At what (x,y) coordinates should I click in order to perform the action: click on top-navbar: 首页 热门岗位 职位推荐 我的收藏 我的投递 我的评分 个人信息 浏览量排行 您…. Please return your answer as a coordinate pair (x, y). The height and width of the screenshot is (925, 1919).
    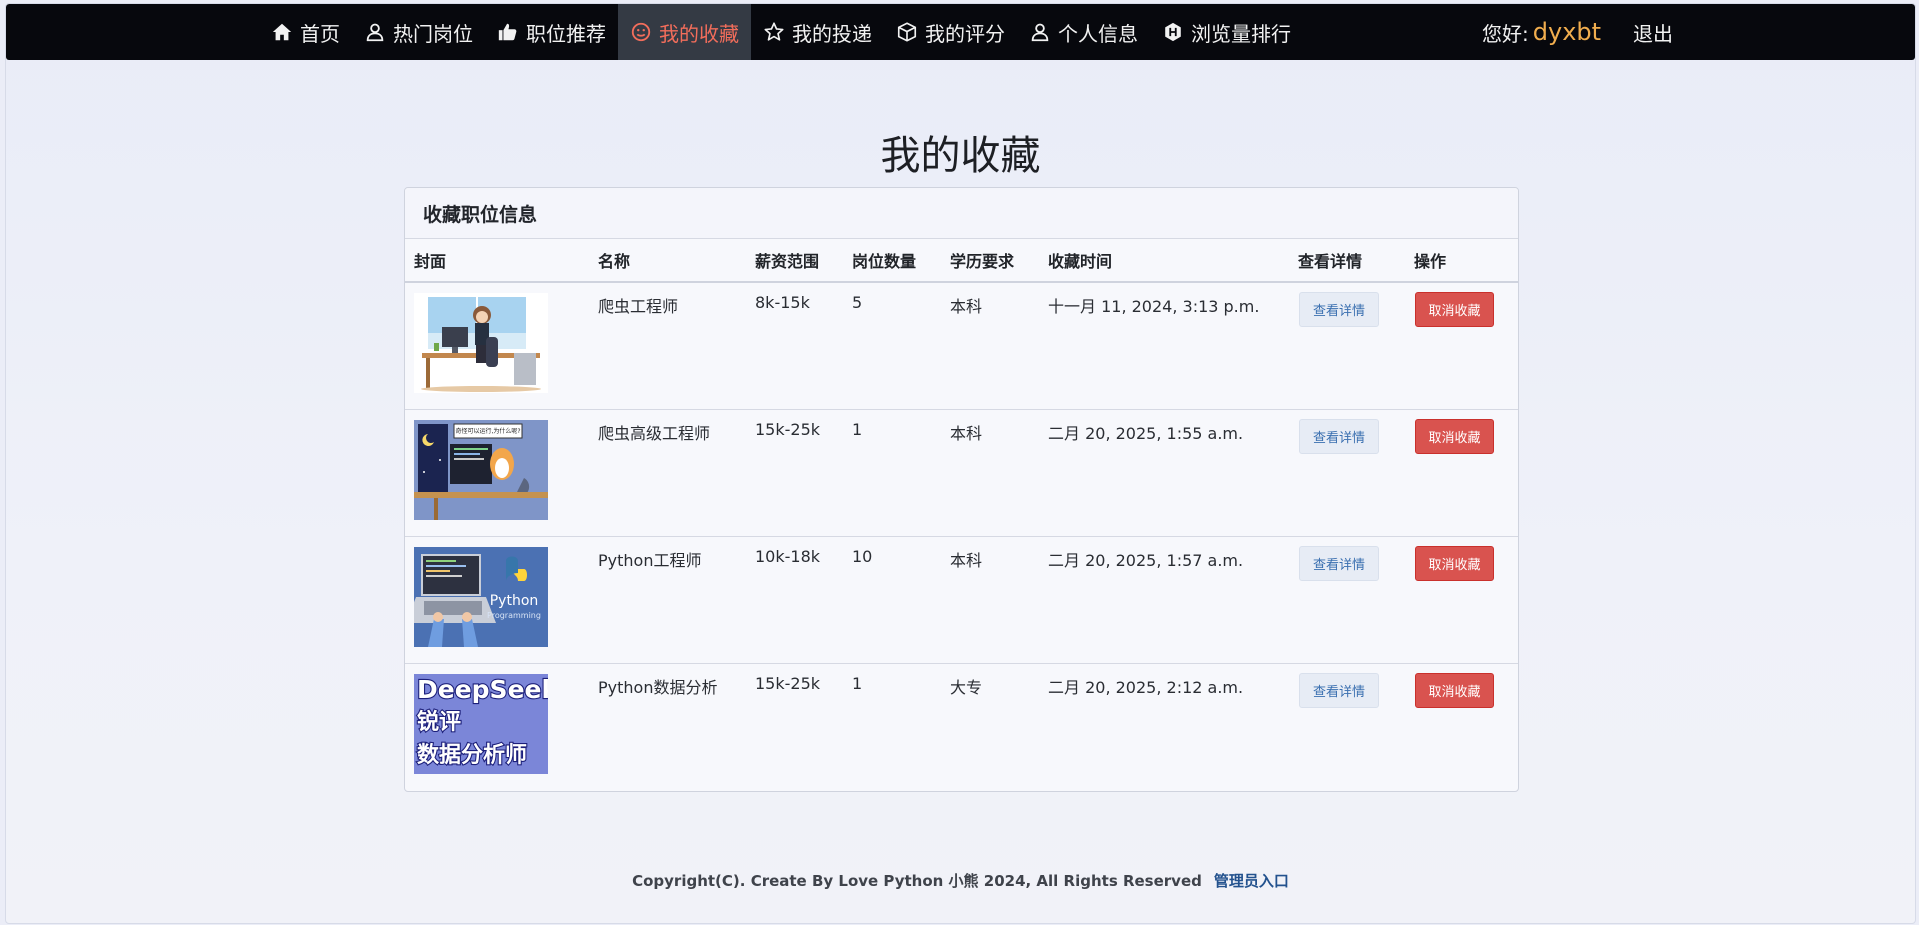
    Looking at the image, I should click on (960, 32).